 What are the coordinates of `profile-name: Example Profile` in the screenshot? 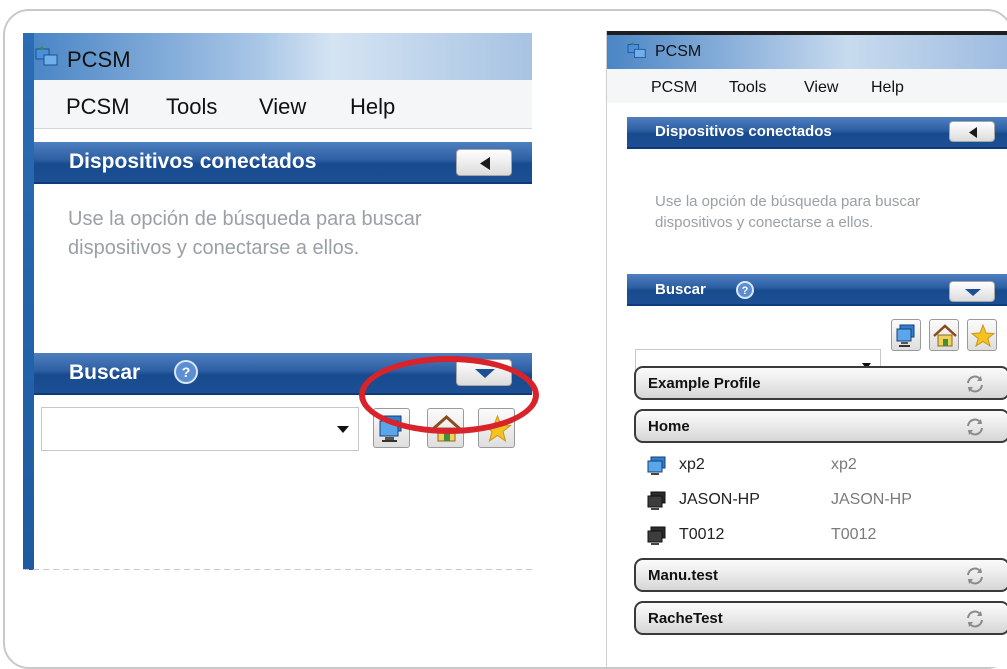 It's located at (704, 383).